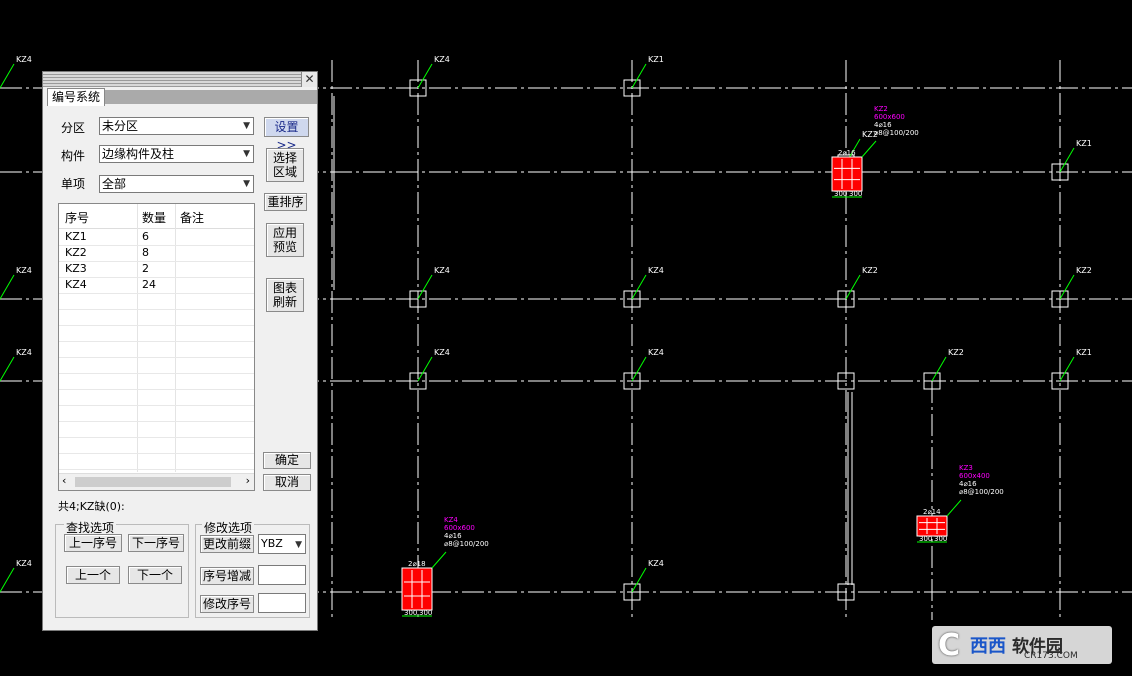 The image size is (1132, 676). Describe the element at coordinates (227, 604) in the screenshot. I see `change-seq-button: 修改序号` at that location.